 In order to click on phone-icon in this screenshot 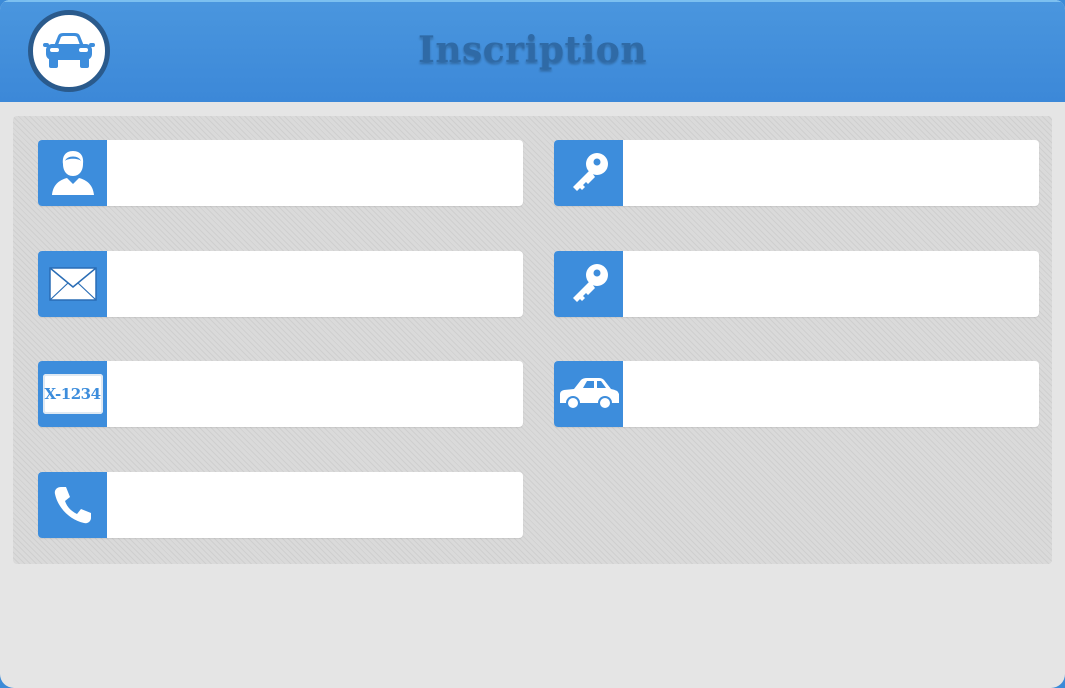, I will do `click(72, 505)`.